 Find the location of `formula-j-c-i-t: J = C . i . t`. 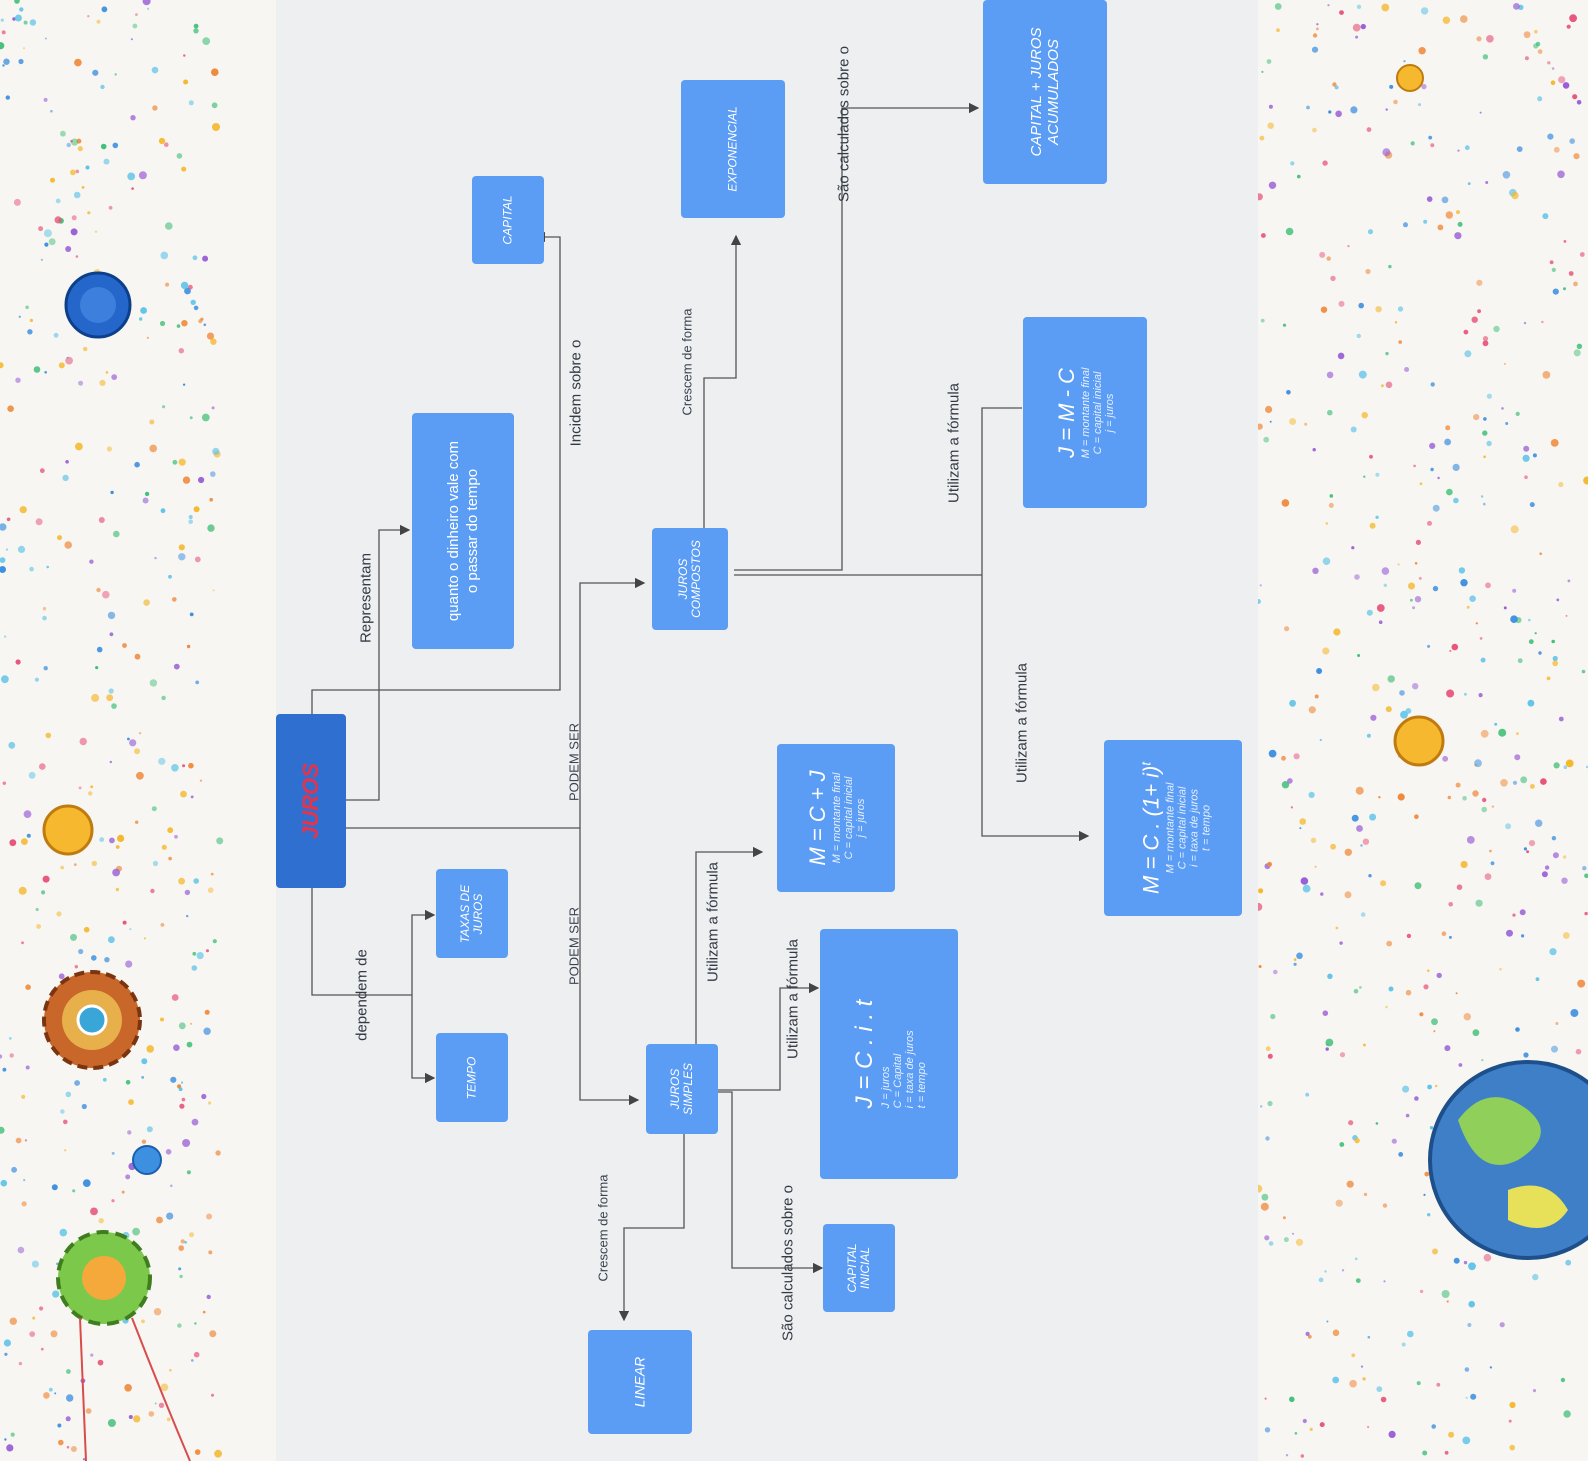

formula-j-c-i-t: J = C . i . t is located at coordinates (864, 1054).